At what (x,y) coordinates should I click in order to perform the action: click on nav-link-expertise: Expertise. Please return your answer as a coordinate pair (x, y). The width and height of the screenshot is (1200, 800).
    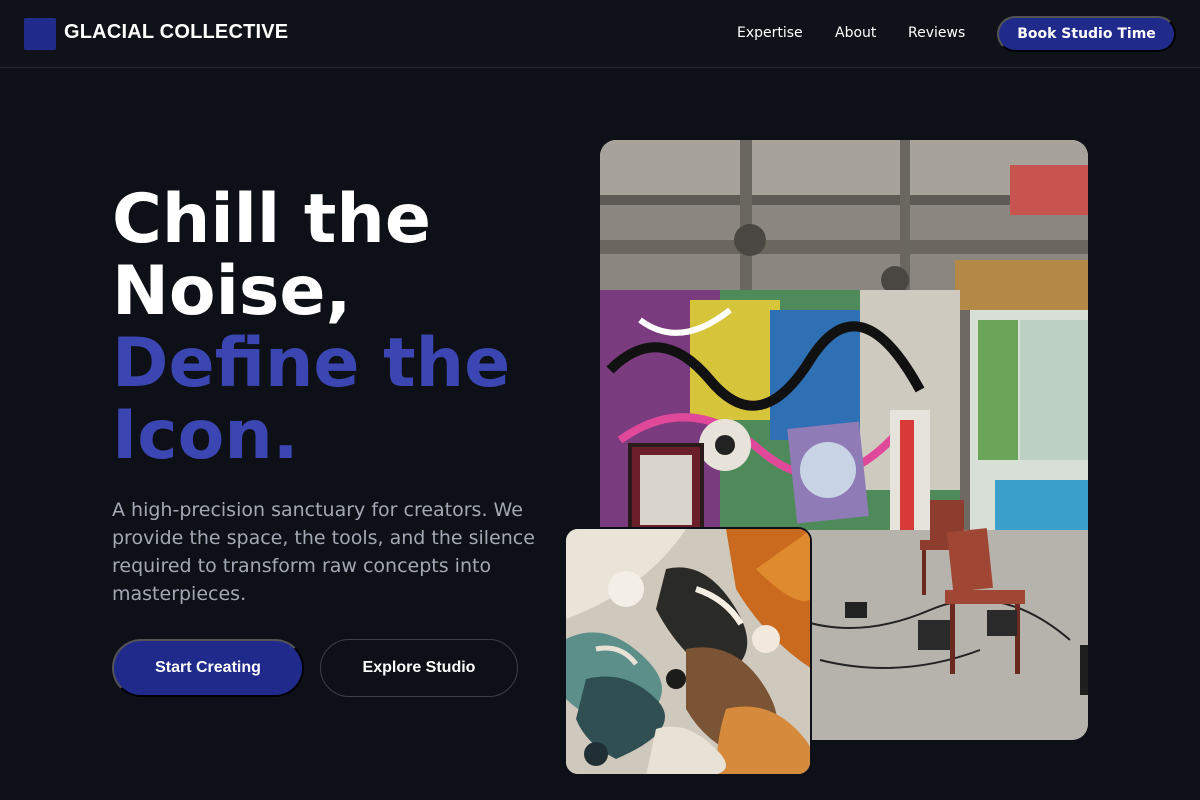
    Looking at the image, I should click on (770, 33).